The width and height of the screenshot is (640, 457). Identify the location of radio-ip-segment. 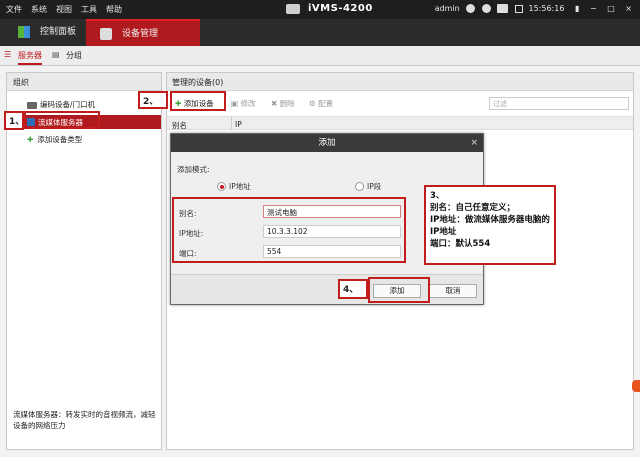
(359, 186).